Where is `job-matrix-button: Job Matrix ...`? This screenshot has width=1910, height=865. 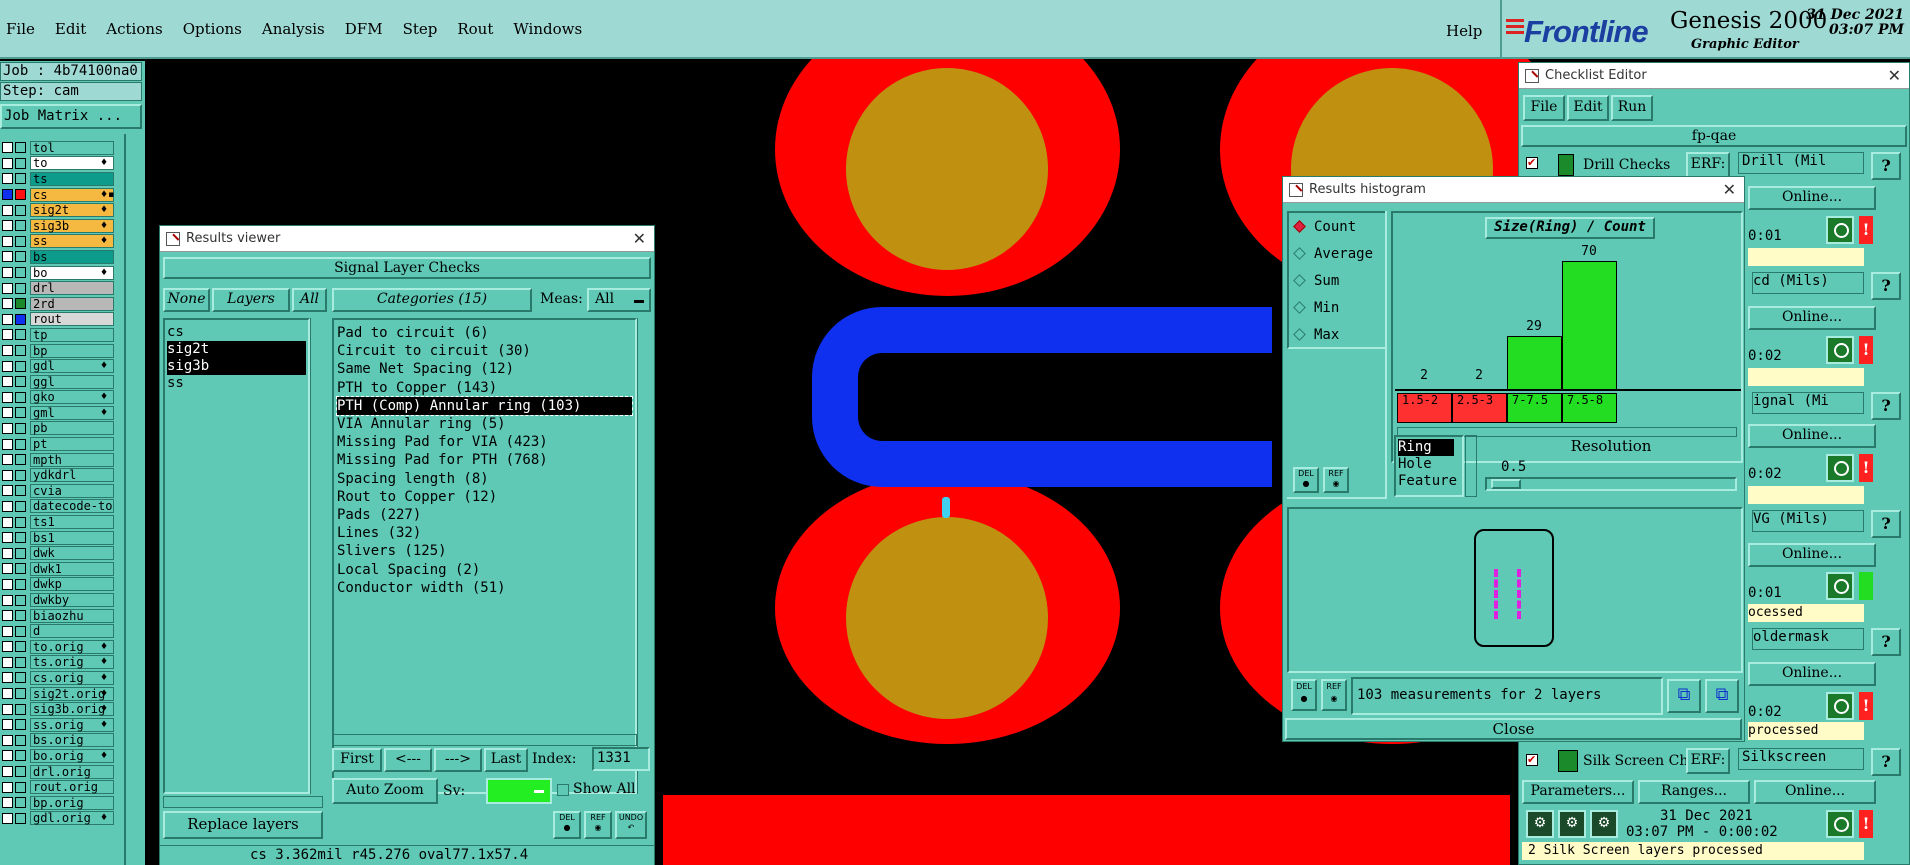 job-matrix-button: Job Matrix ... is located at coordinates (71, 116).